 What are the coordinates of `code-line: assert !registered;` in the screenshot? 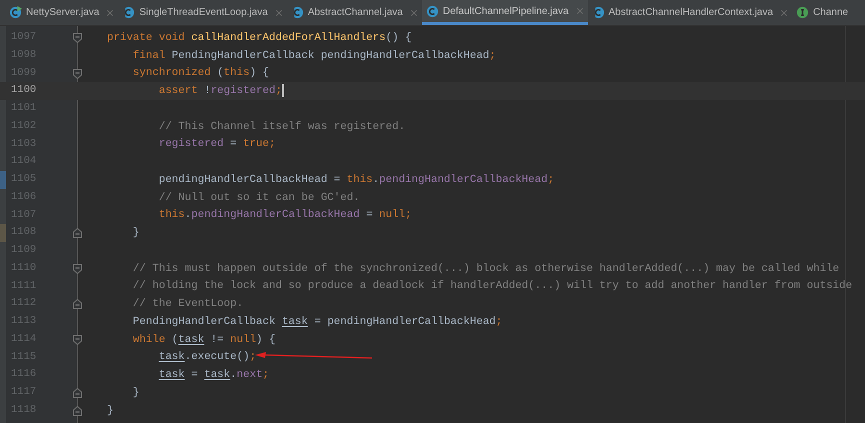 It's located at (221, 91).